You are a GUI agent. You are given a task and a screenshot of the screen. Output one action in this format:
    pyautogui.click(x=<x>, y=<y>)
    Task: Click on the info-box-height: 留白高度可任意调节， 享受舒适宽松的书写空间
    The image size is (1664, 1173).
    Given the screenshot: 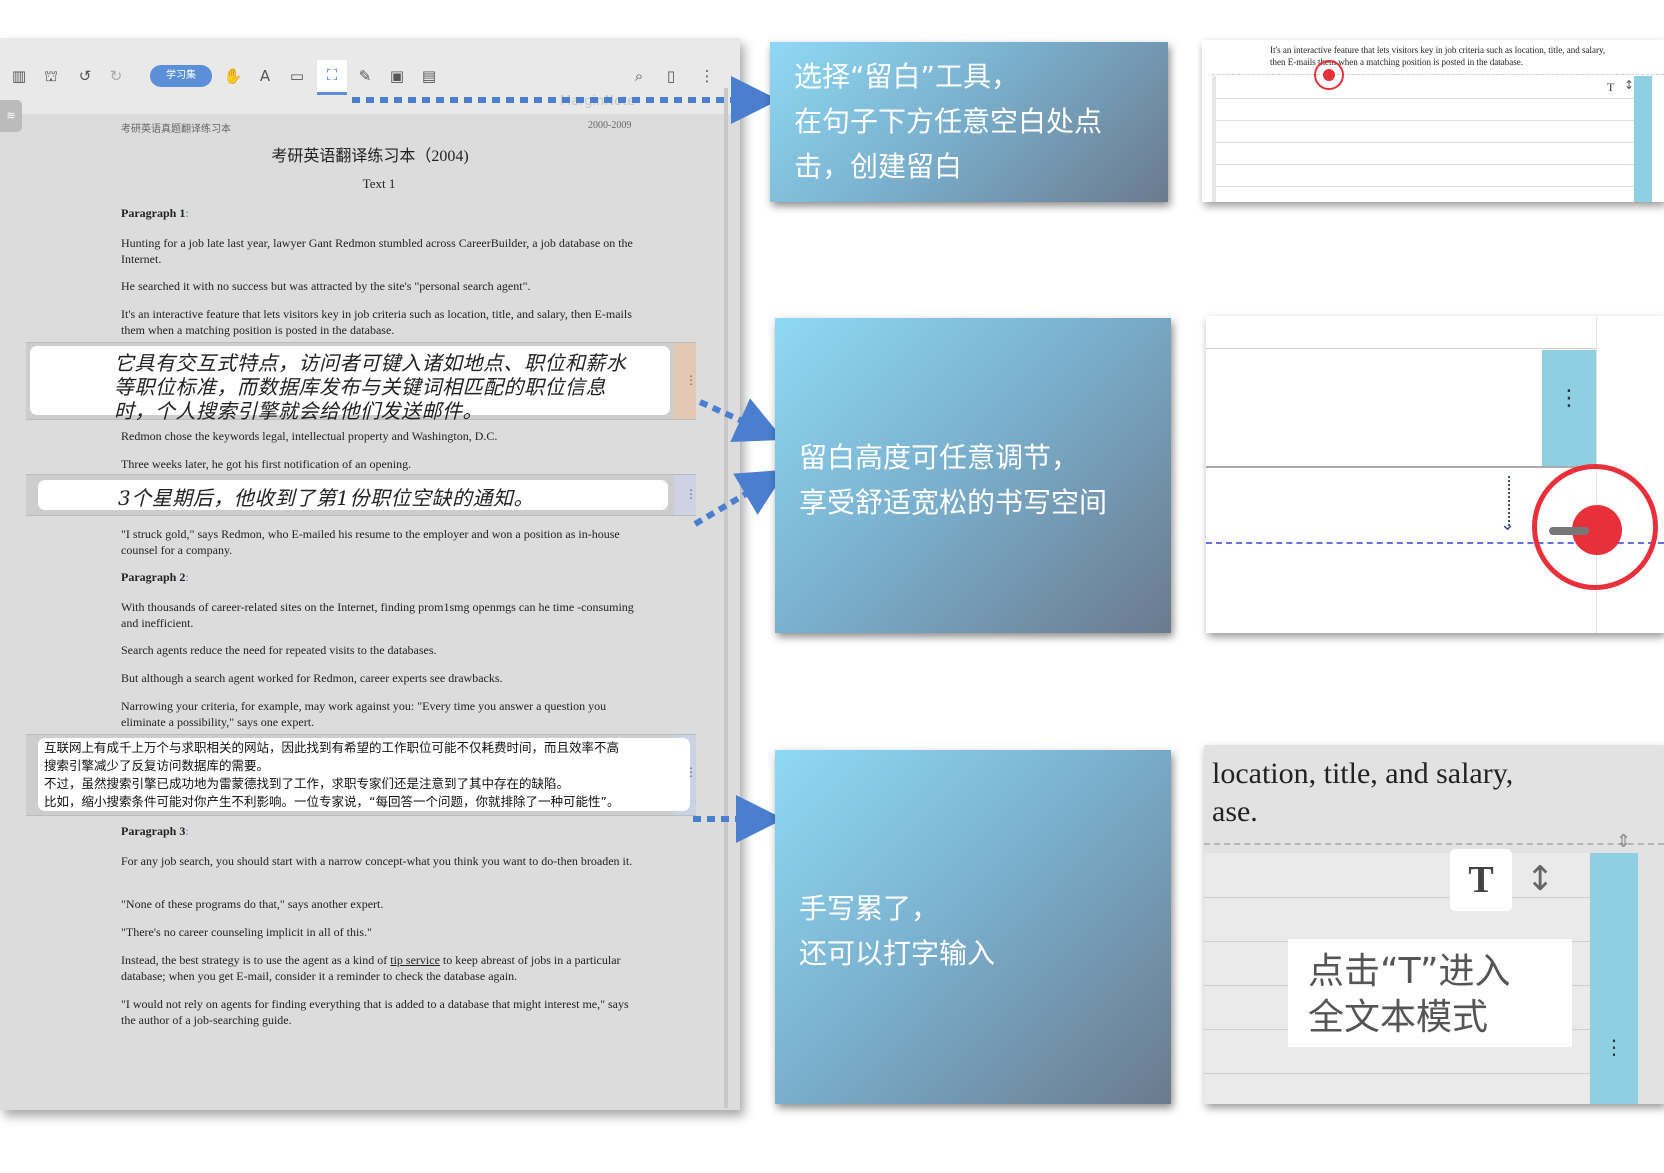 What is the action you would take?
    pyautogui.click(x=973, y=475)
    